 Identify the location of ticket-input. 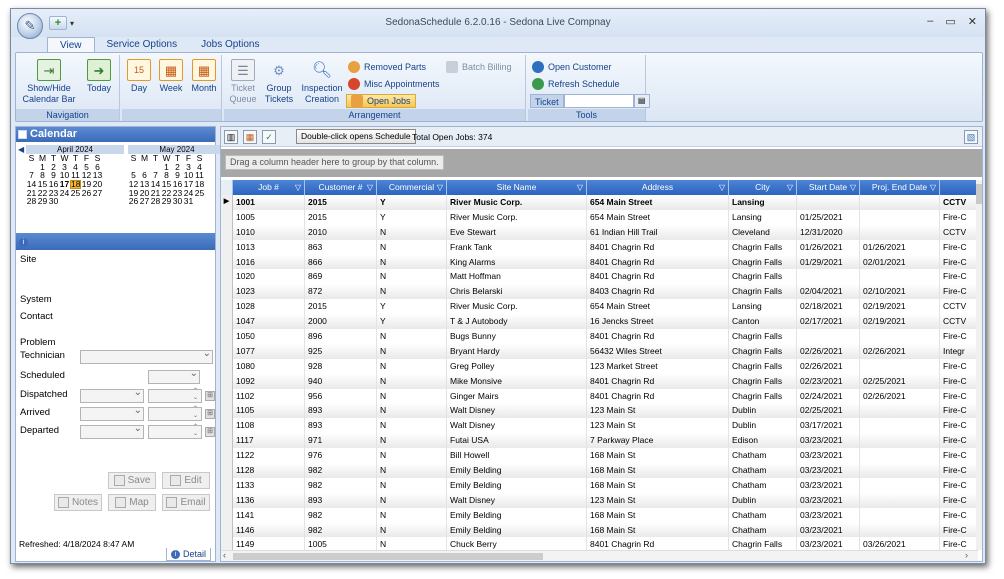
(598, 101).